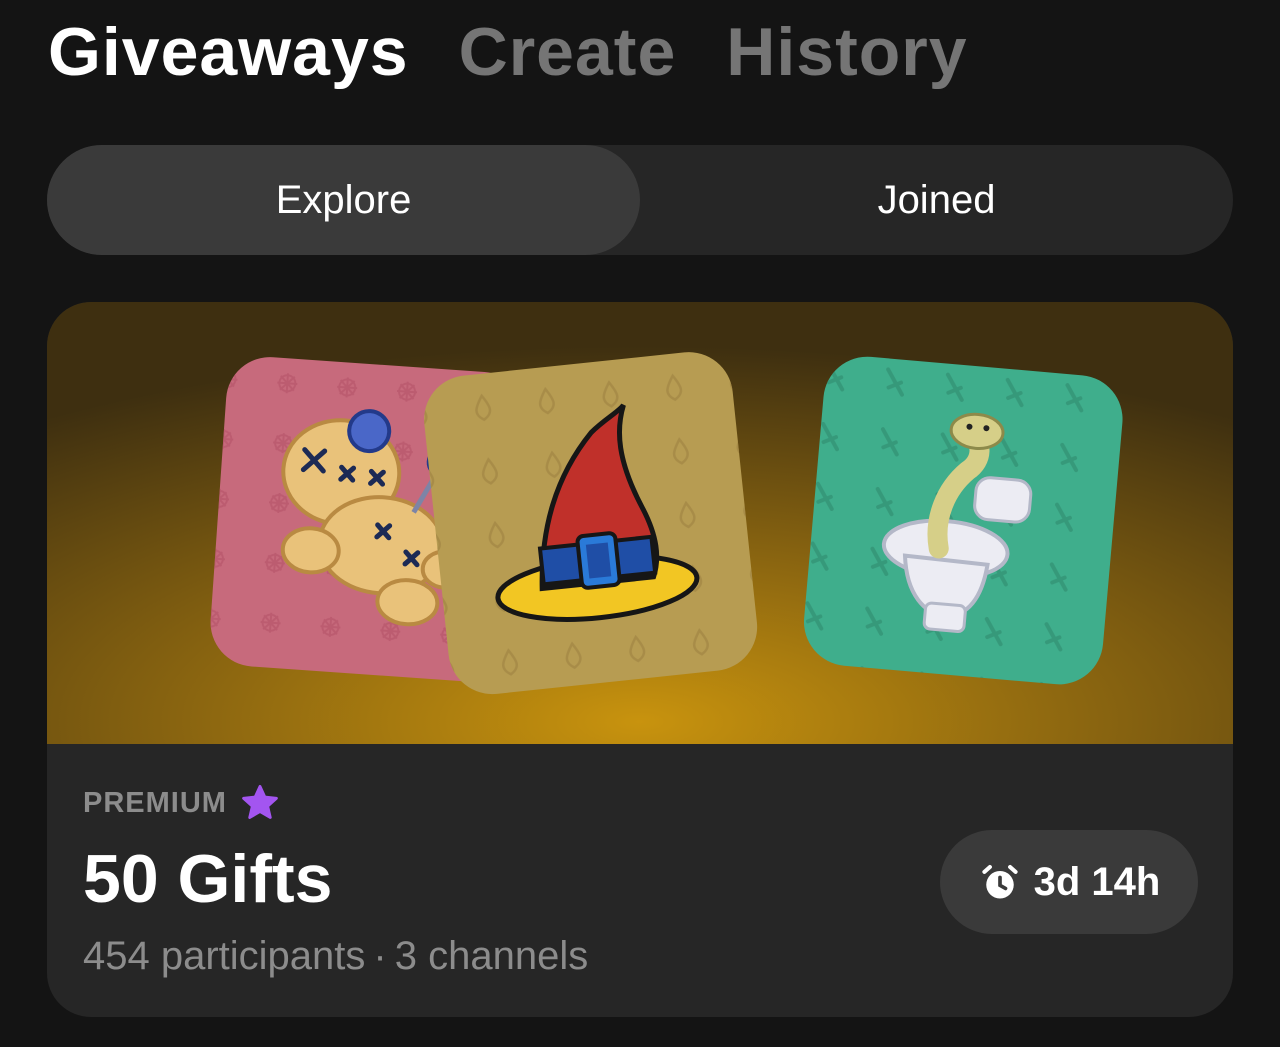  What do you see at coordinates (846, 52) in the screenshot?
I see `tab-history: History` at bounding box center [846, 52].